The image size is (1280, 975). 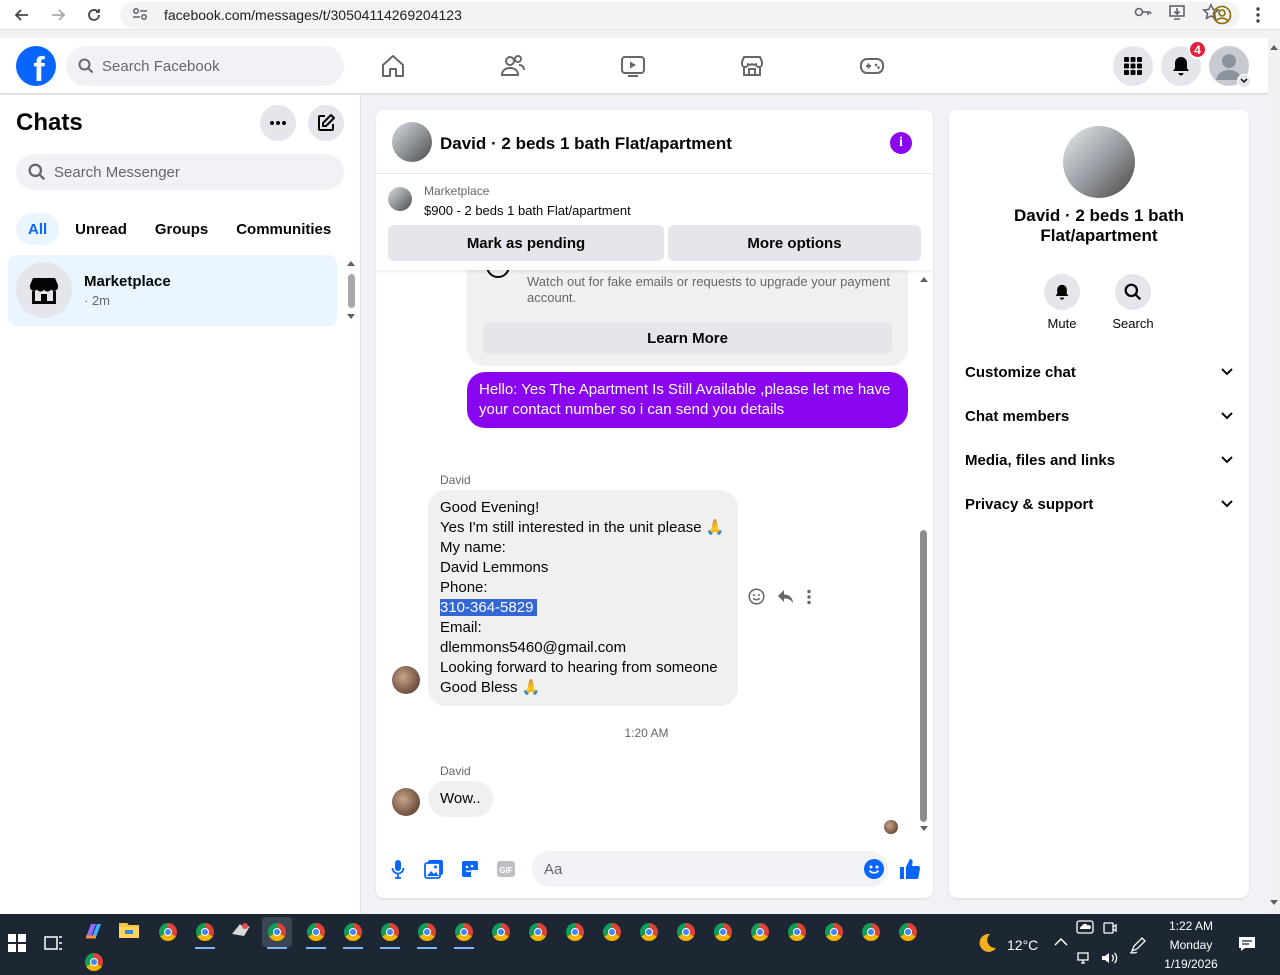 What do you see at coordinates (1222, 17) in the screenshot?
I see `profile-icon` at bounding box center [1222, 17].